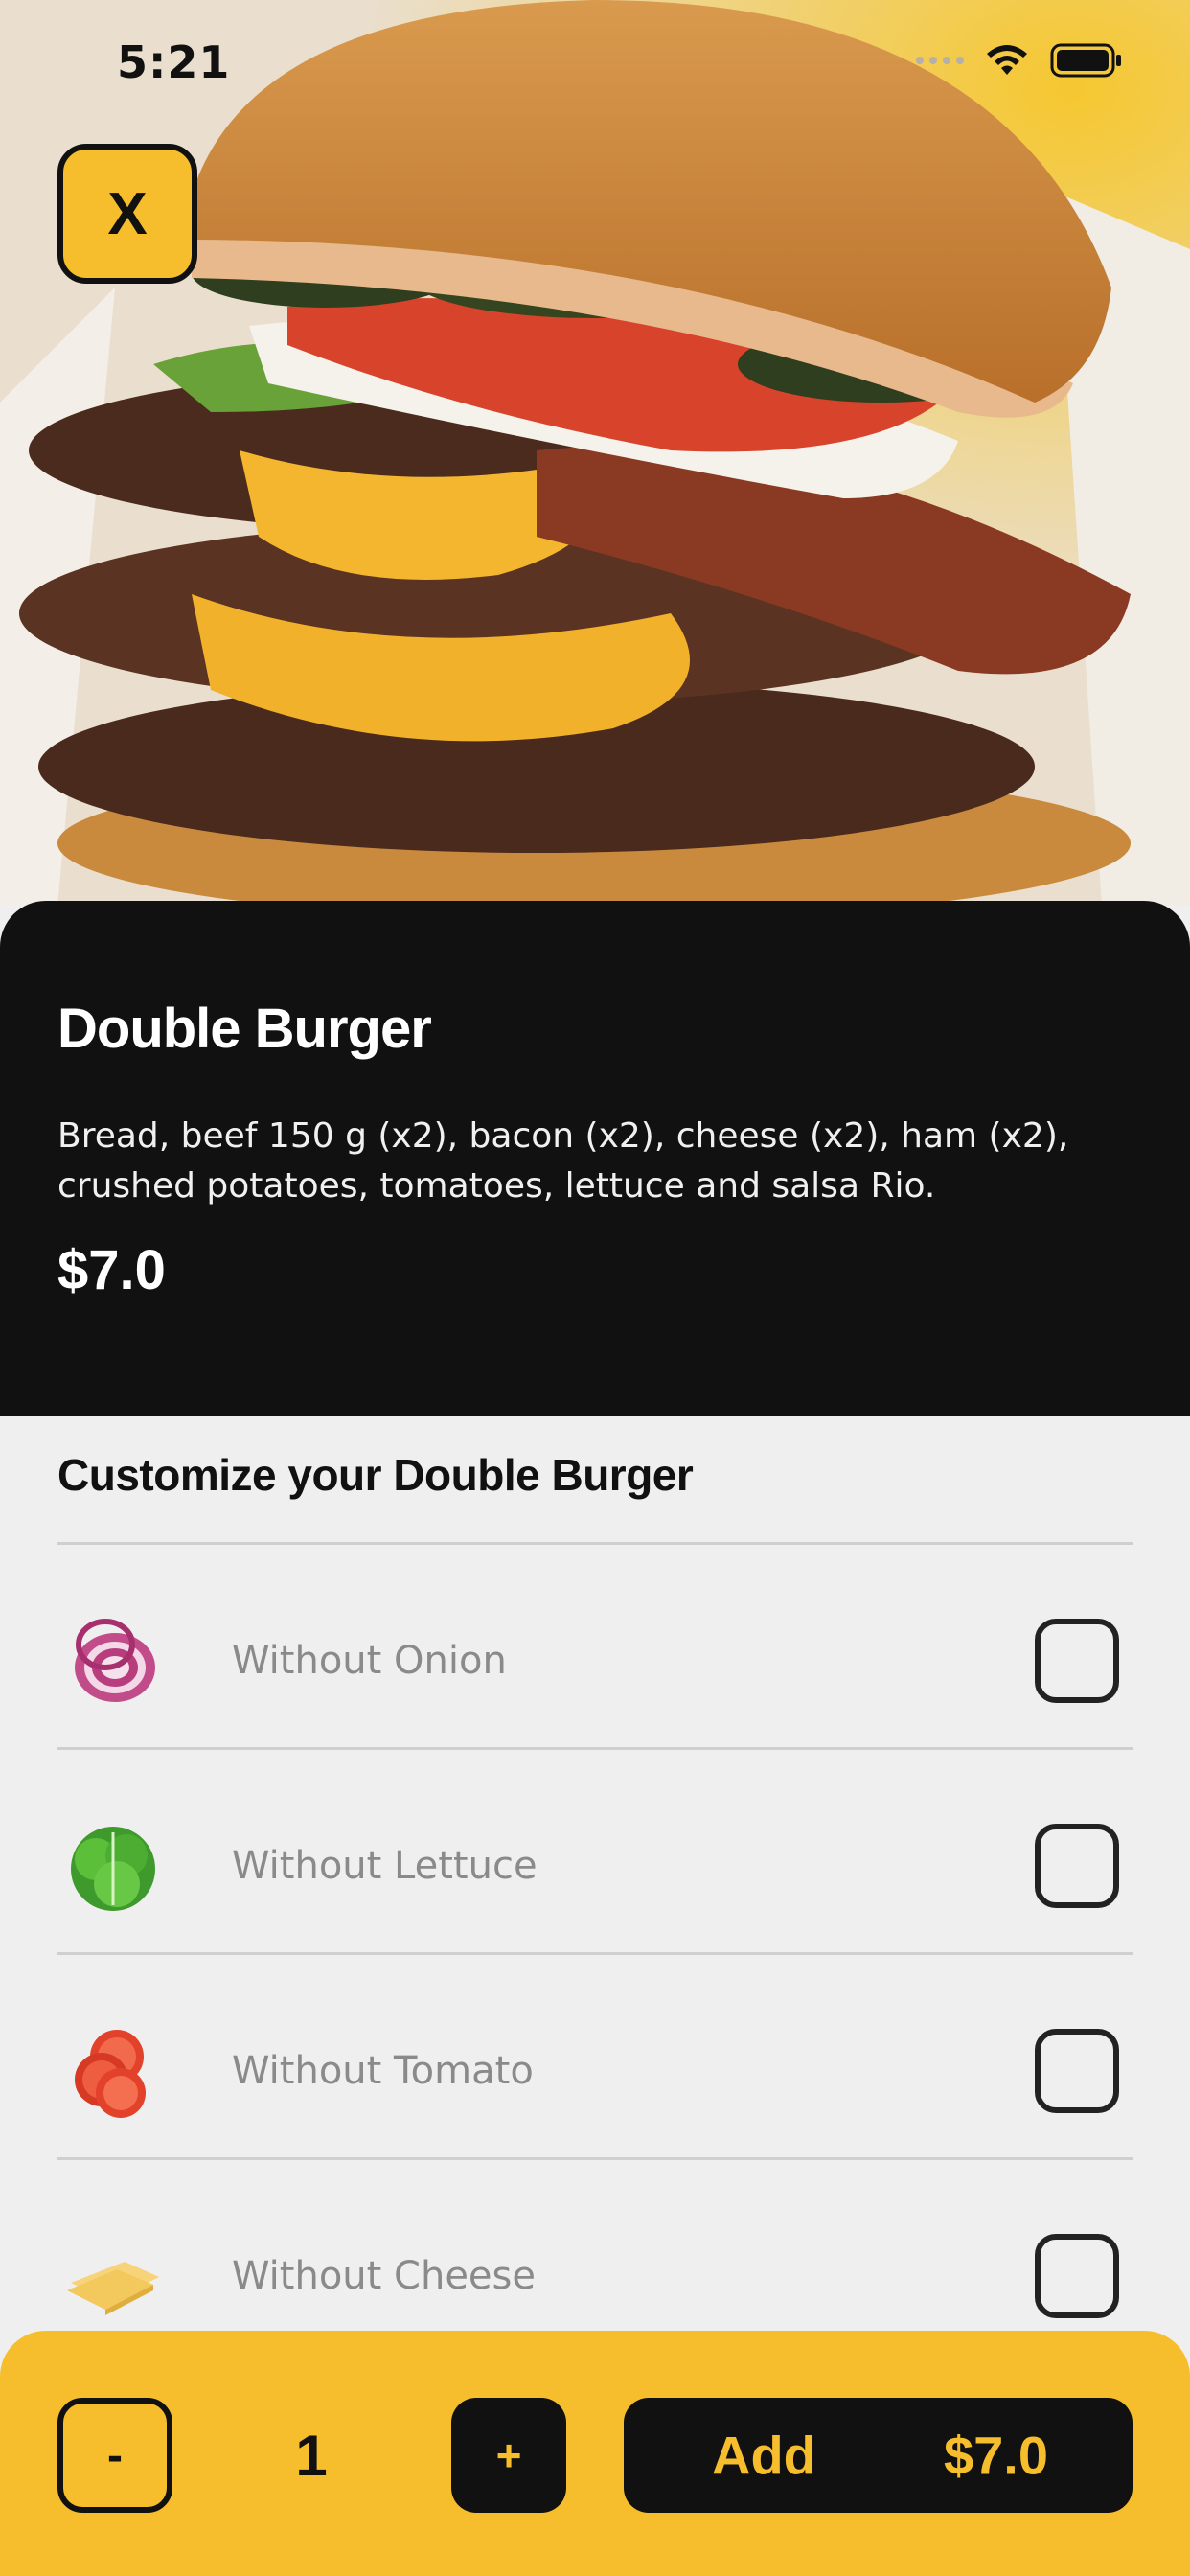  I want to click on option-row-lettuce: Without Lettuce, so click(595, 1865).